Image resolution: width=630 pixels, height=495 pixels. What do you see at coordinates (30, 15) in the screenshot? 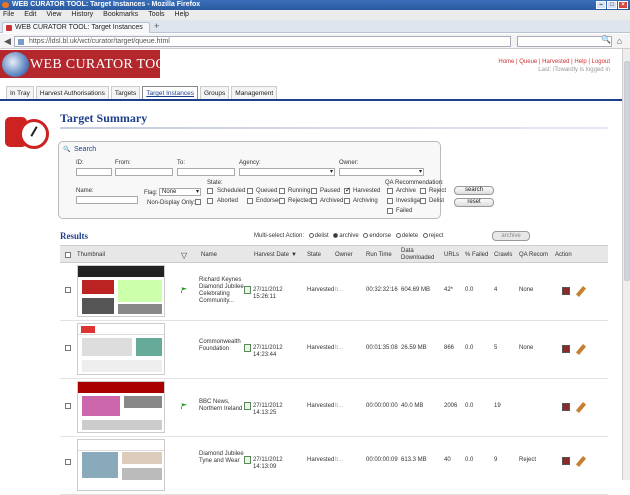
I see `menu-edit: Edit` at bounding box center [30, 15].